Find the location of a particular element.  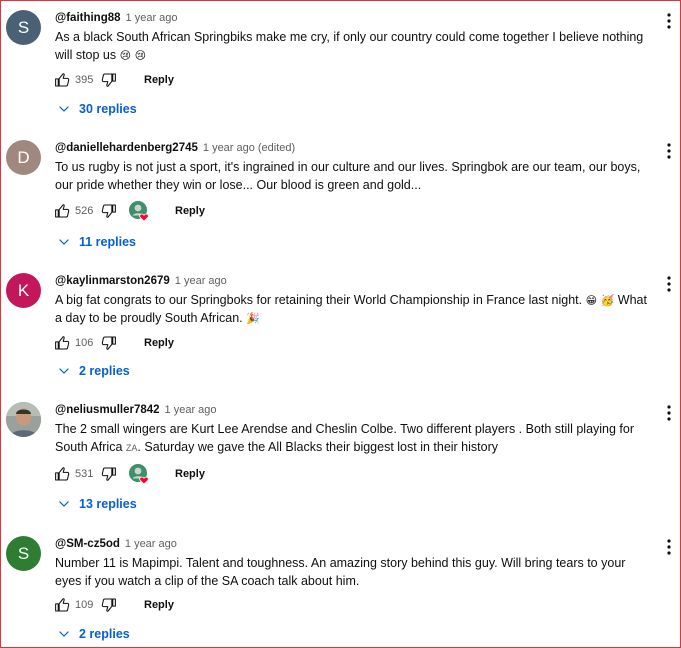

like-count: 531 is located at coordinates (84, 474).